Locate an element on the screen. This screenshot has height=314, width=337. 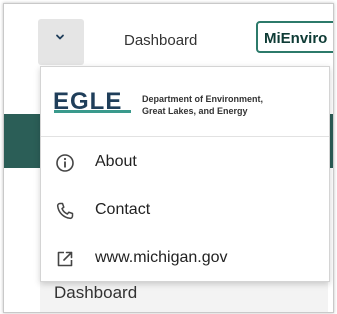
menu-item-michigan-gov: www.michigan.gov is located at coordinates (185, 259).